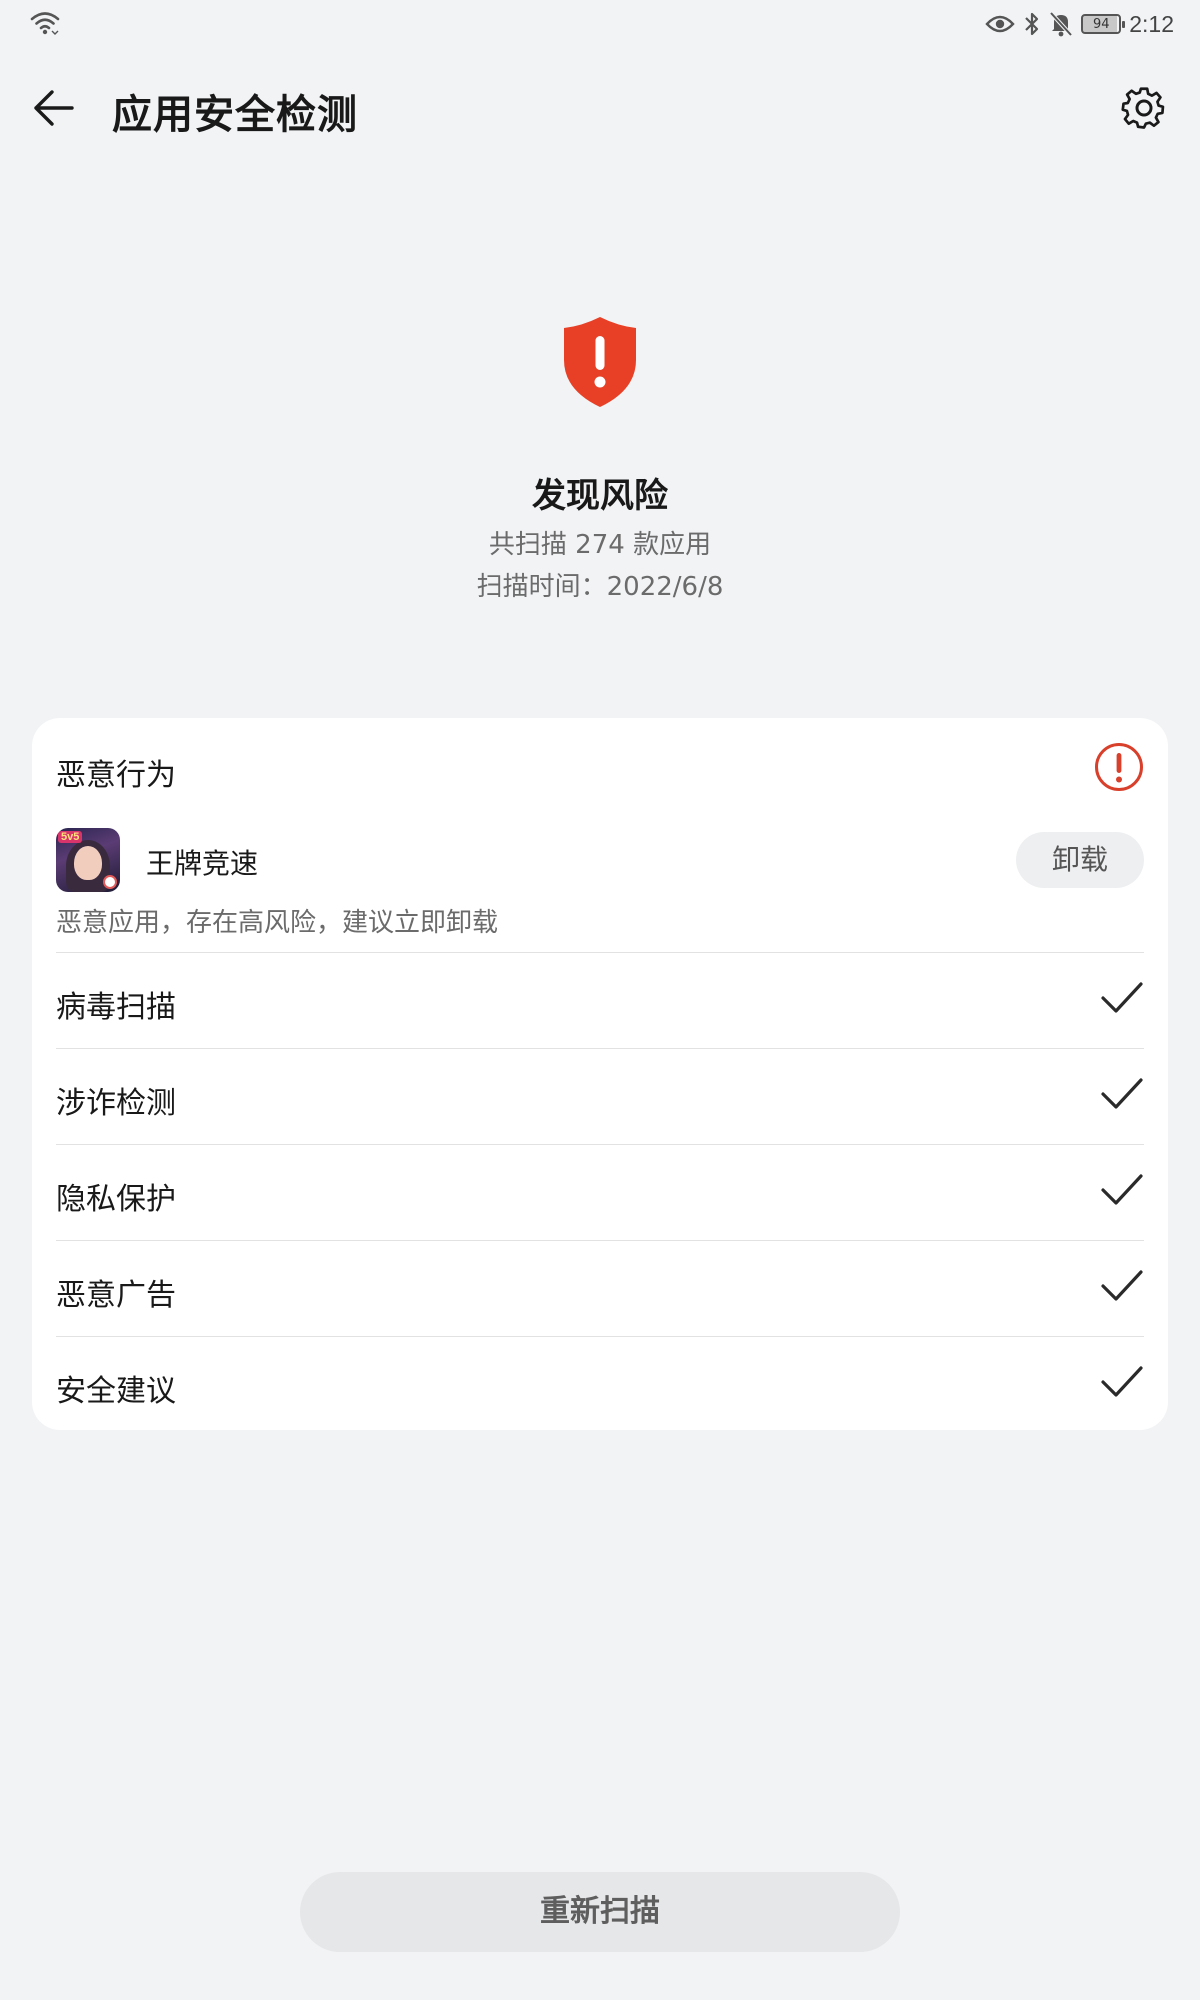  Describe the element at coordinates (116, 1007) in the screenshot. I see `check-label: 病毒扫描` at that location.